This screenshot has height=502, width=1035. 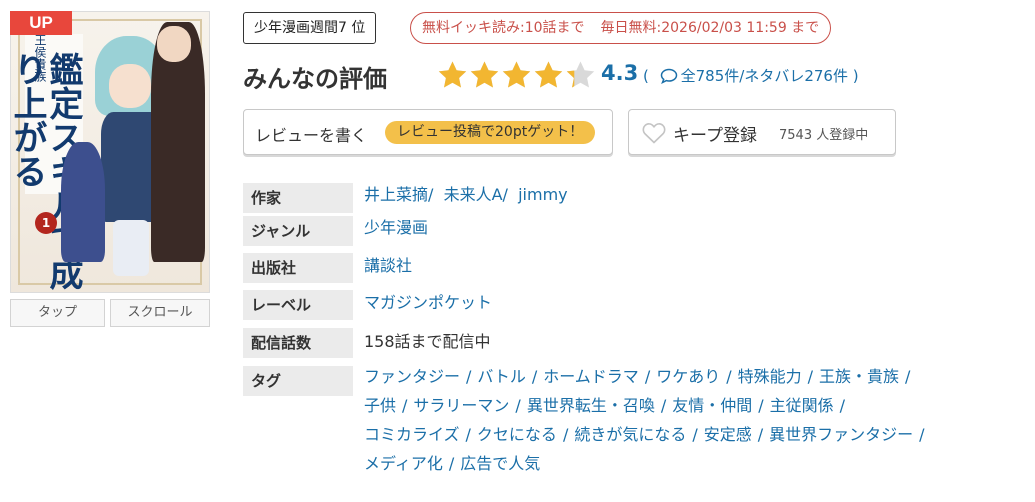 I want to click on write-review-button: レビューを書く レビュー投稿で20ptゲット！, so click(x=428, y=132).